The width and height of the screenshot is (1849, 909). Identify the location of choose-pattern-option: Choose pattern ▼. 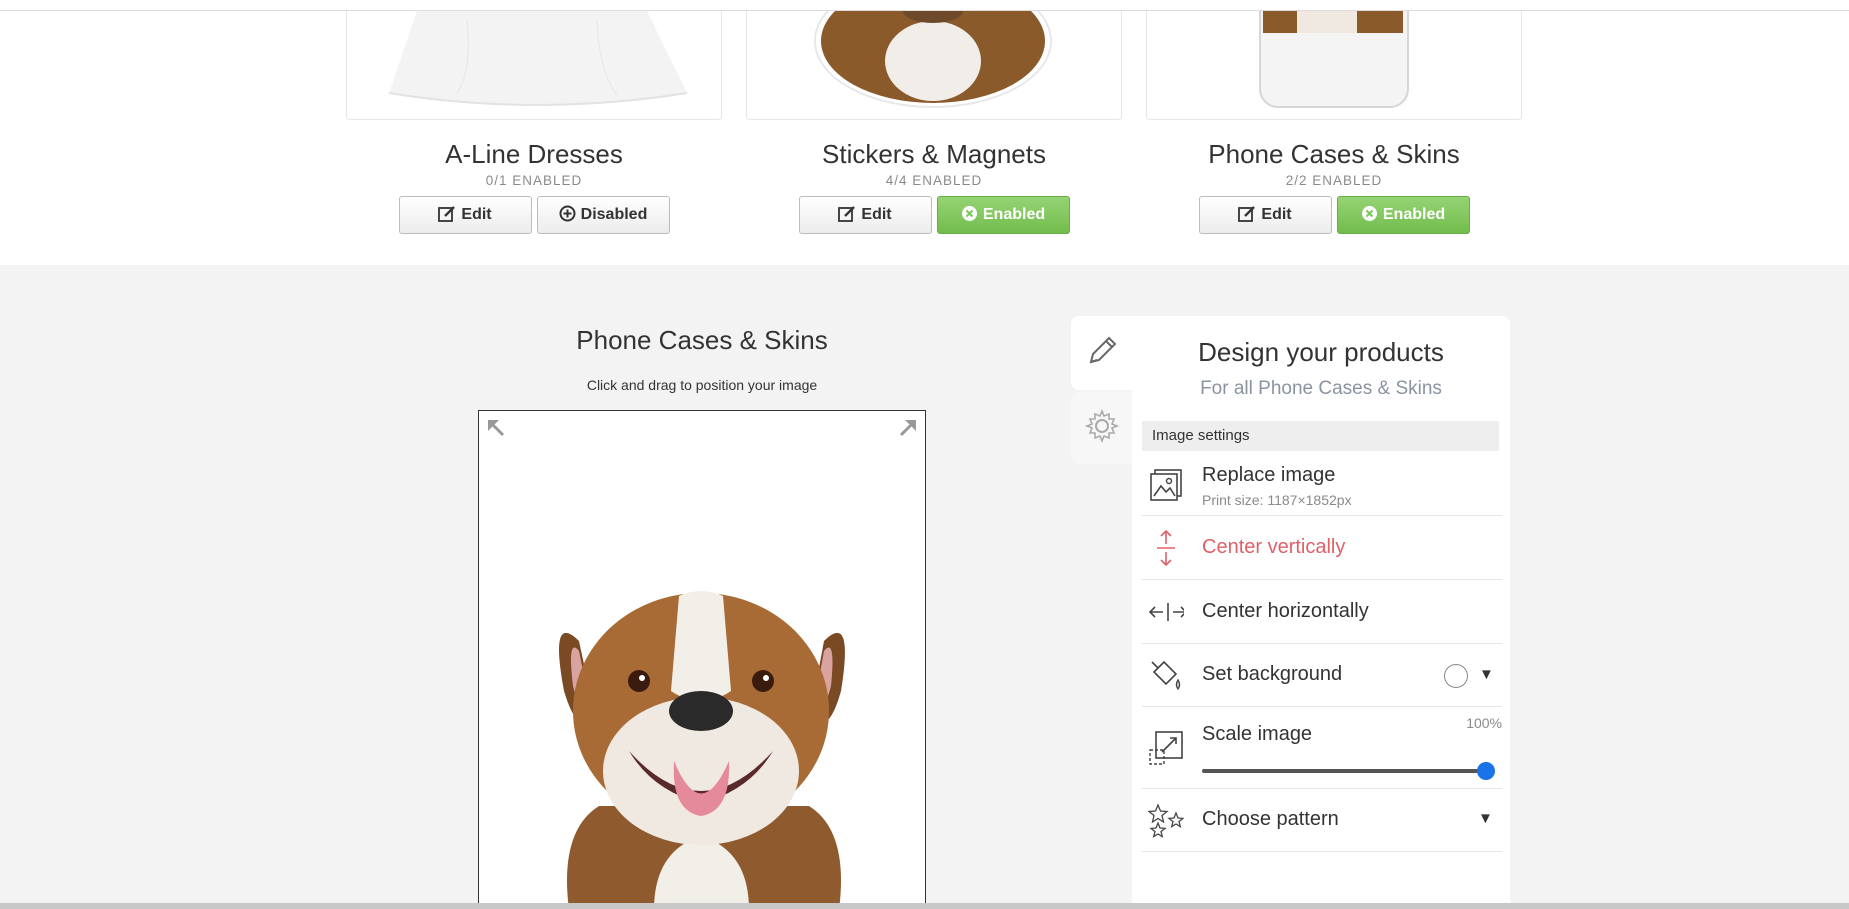
(1322, 820).